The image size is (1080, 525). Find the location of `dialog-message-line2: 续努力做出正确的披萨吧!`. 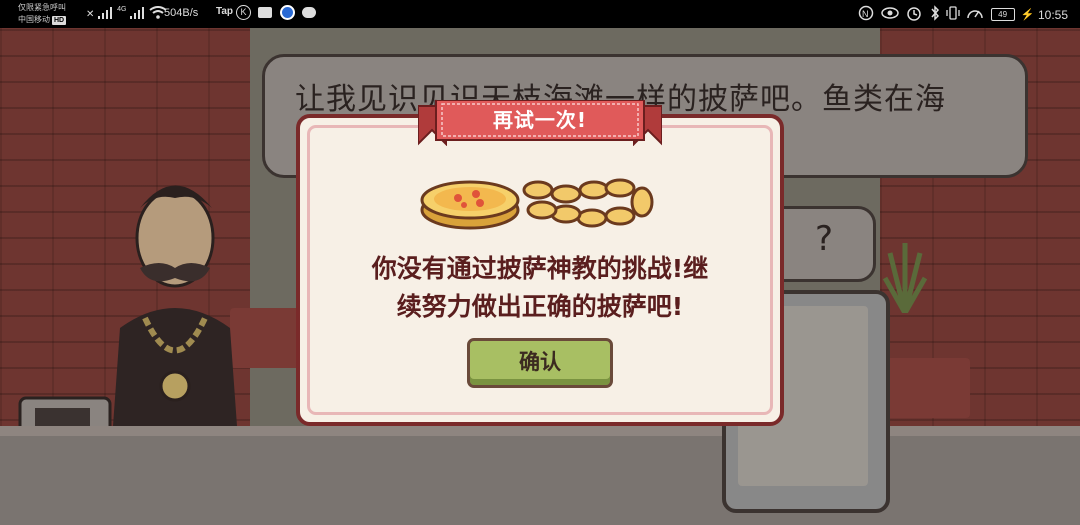

dialog-message-line2: 续努力做出正确的披萨吧! is located at coordinates (540, 306).